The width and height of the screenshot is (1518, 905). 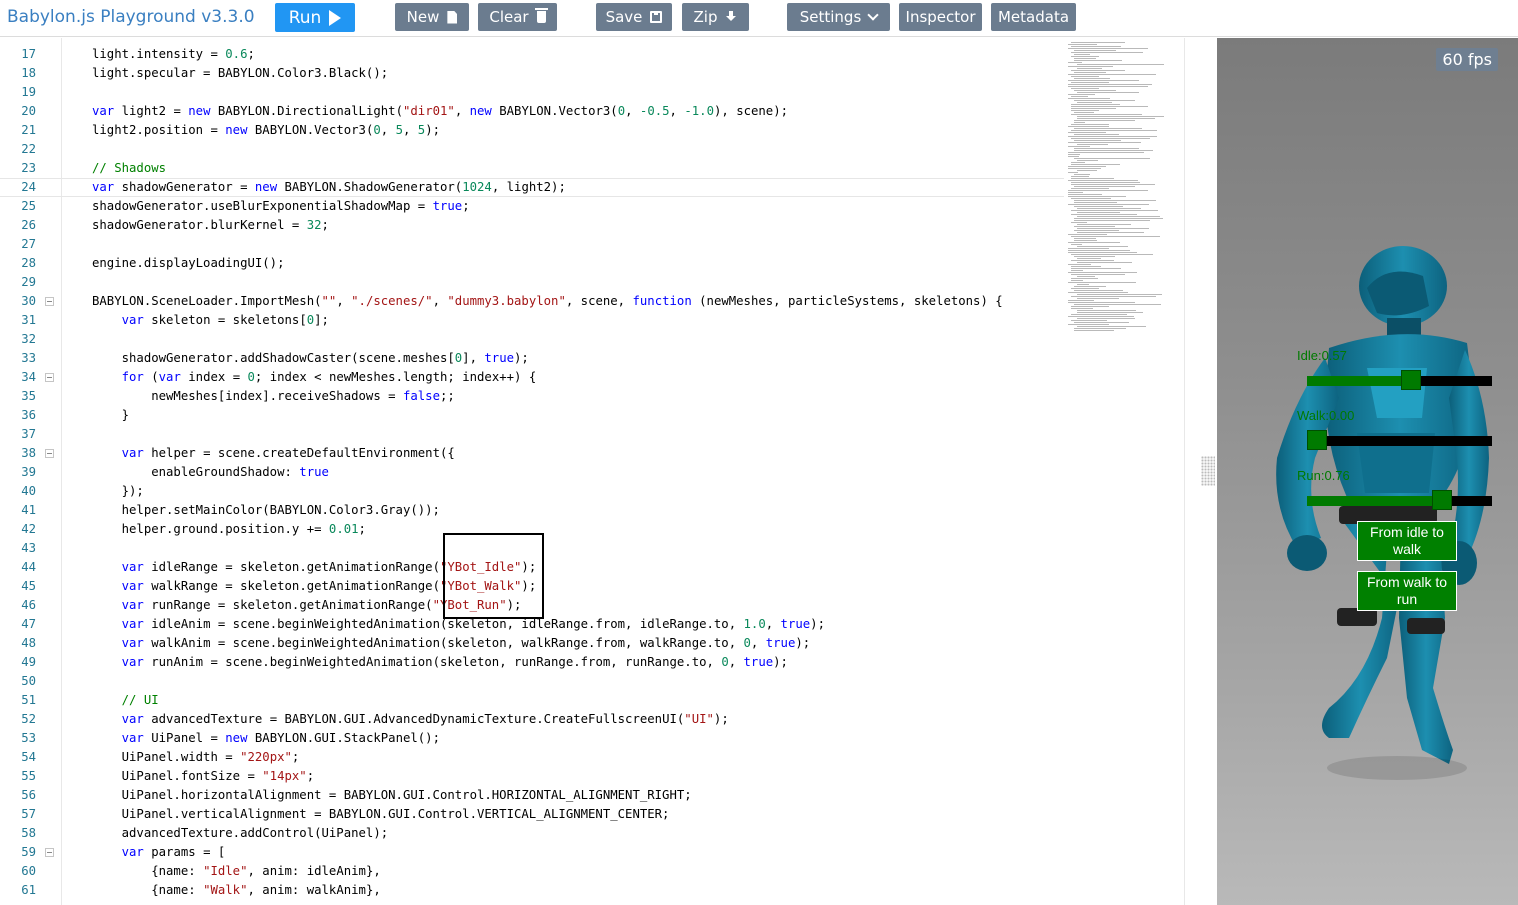 I want to click on code-line: 28 engine.displayLoadingUI();, so click(x=532, y=263).